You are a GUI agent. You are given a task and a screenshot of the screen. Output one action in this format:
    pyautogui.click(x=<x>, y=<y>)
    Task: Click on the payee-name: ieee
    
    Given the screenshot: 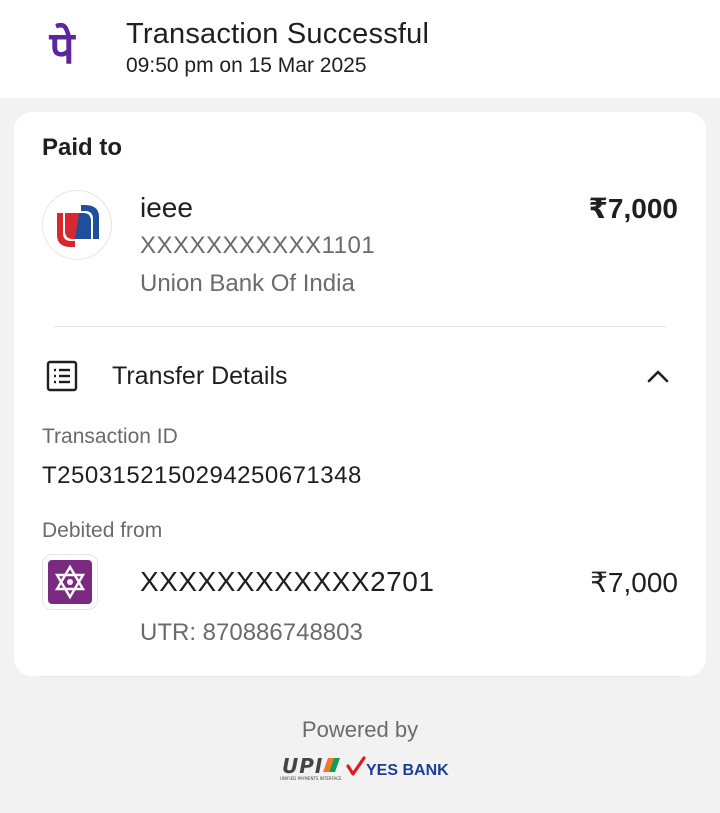 What is the action you would take?
    pyautogui.click(x=166, y=207)
    